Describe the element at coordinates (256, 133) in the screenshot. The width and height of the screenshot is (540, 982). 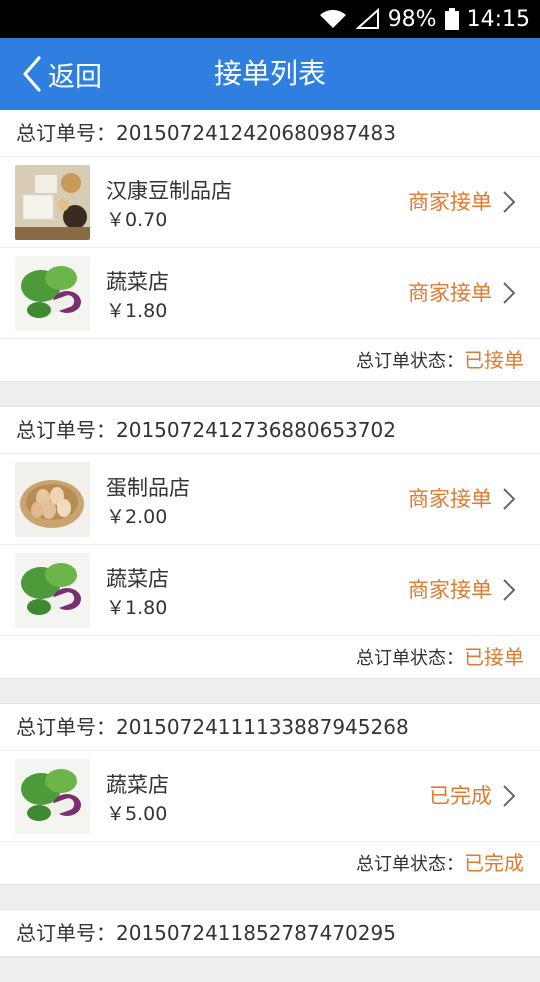
I see `order-number-value: 2015072412420680987483` at that location.